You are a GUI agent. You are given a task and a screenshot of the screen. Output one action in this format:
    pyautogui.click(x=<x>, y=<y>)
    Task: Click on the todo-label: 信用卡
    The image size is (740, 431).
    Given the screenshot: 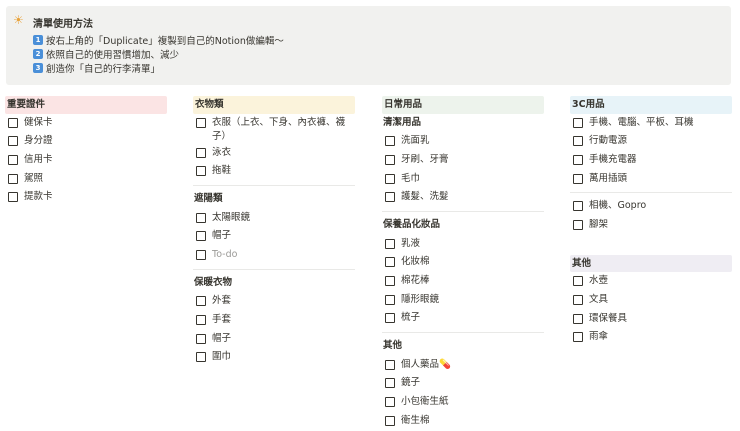 What is the action you would take?
    pyautogui.click(x=38, y=160)
    